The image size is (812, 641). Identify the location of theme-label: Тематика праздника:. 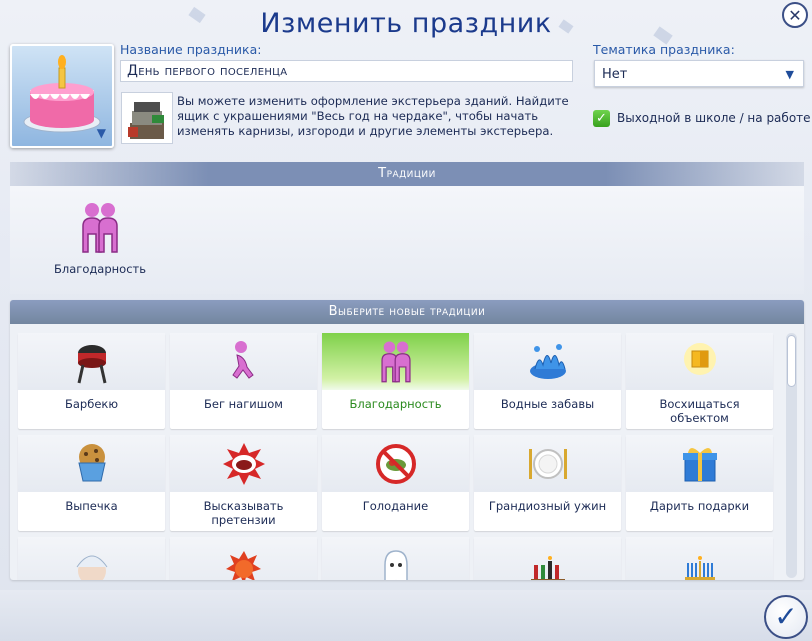
(664, 49).